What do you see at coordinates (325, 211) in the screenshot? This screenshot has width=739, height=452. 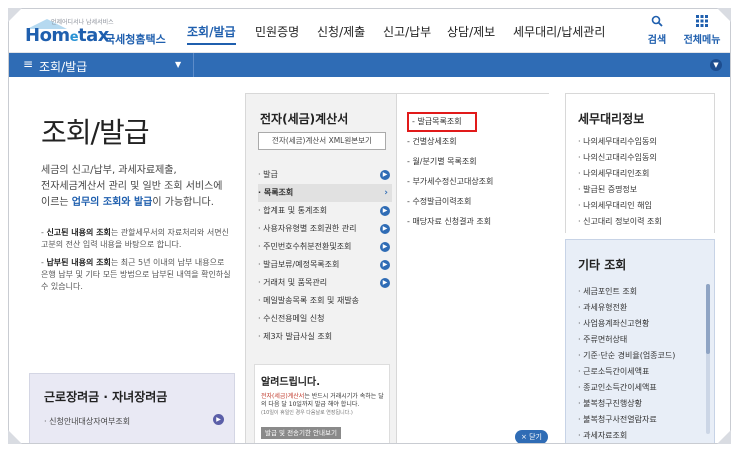 I see `etax-item-summary-stats: · 합계표 및 통계조회 ▶` at bounding box center [325, 211].